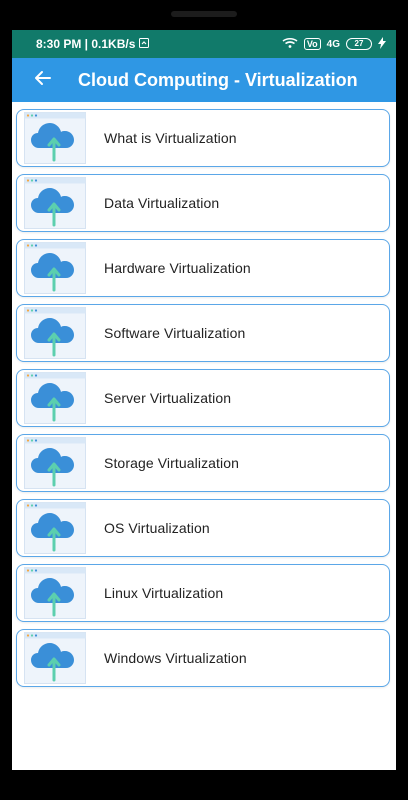  I want to click on status-bar: 8:30 PM | 0.1KB/s Vo 4G 27, so click(204, 44).